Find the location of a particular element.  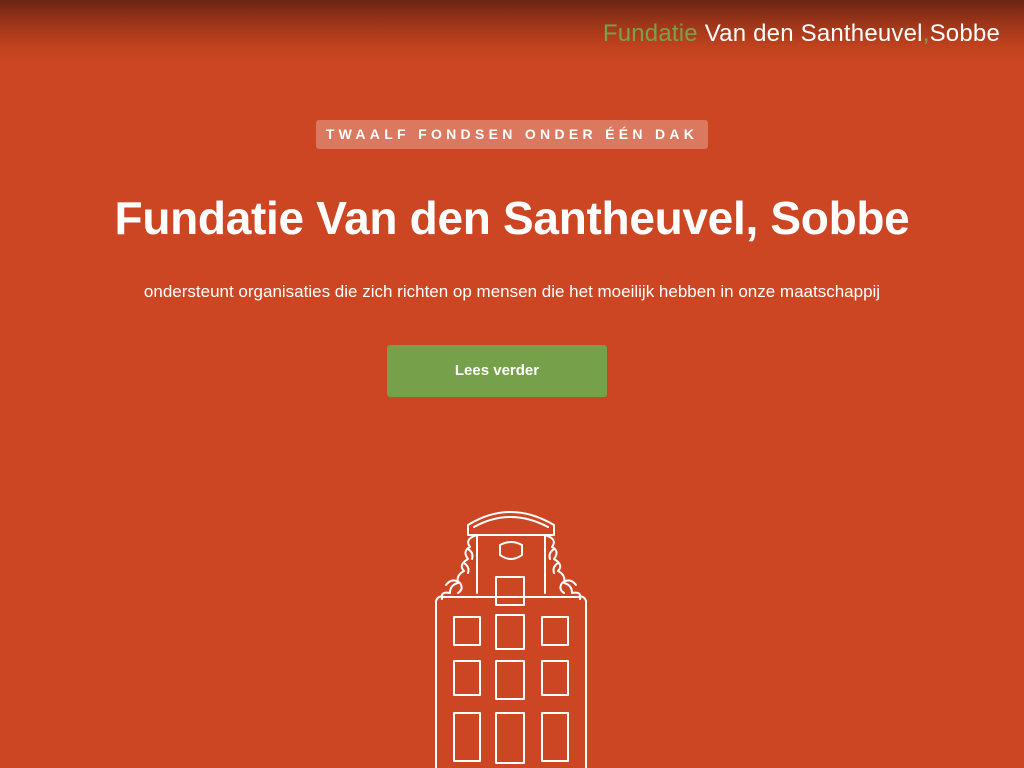

site-logo: Fundatie Van den Santheuvel,Sobbe is located at coordinates (801, 34).